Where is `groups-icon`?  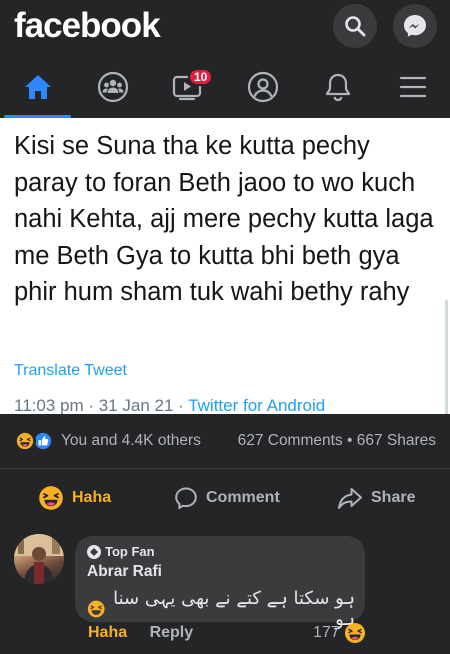 groups-icon is located at coordinates (112, 87).